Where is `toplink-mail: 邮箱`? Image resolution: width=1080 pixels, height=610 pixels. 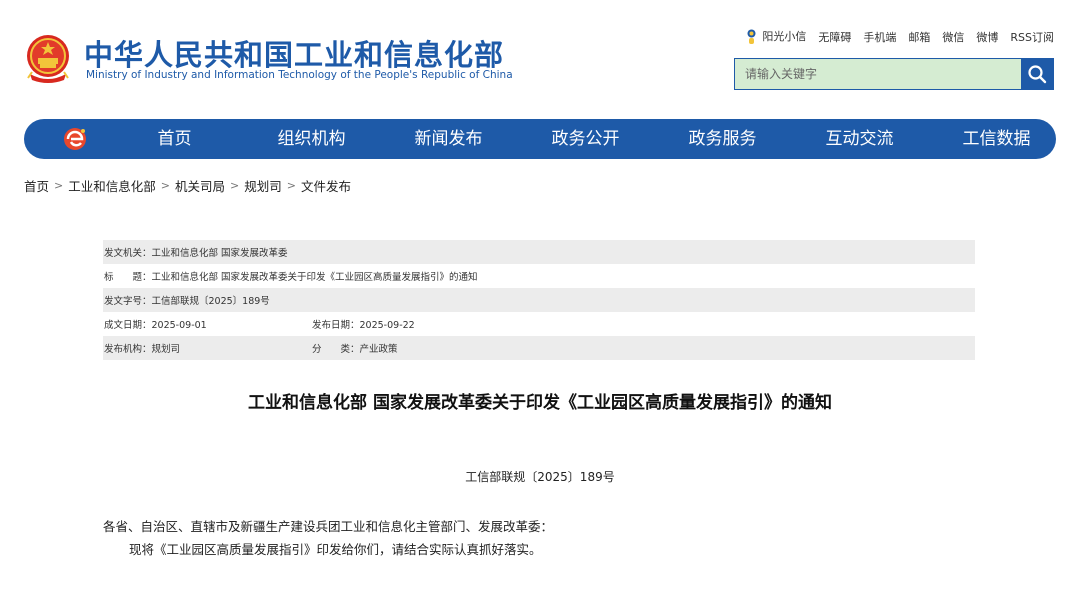 toplink-mail: 邮箱 is located at coordinates (919, 37).